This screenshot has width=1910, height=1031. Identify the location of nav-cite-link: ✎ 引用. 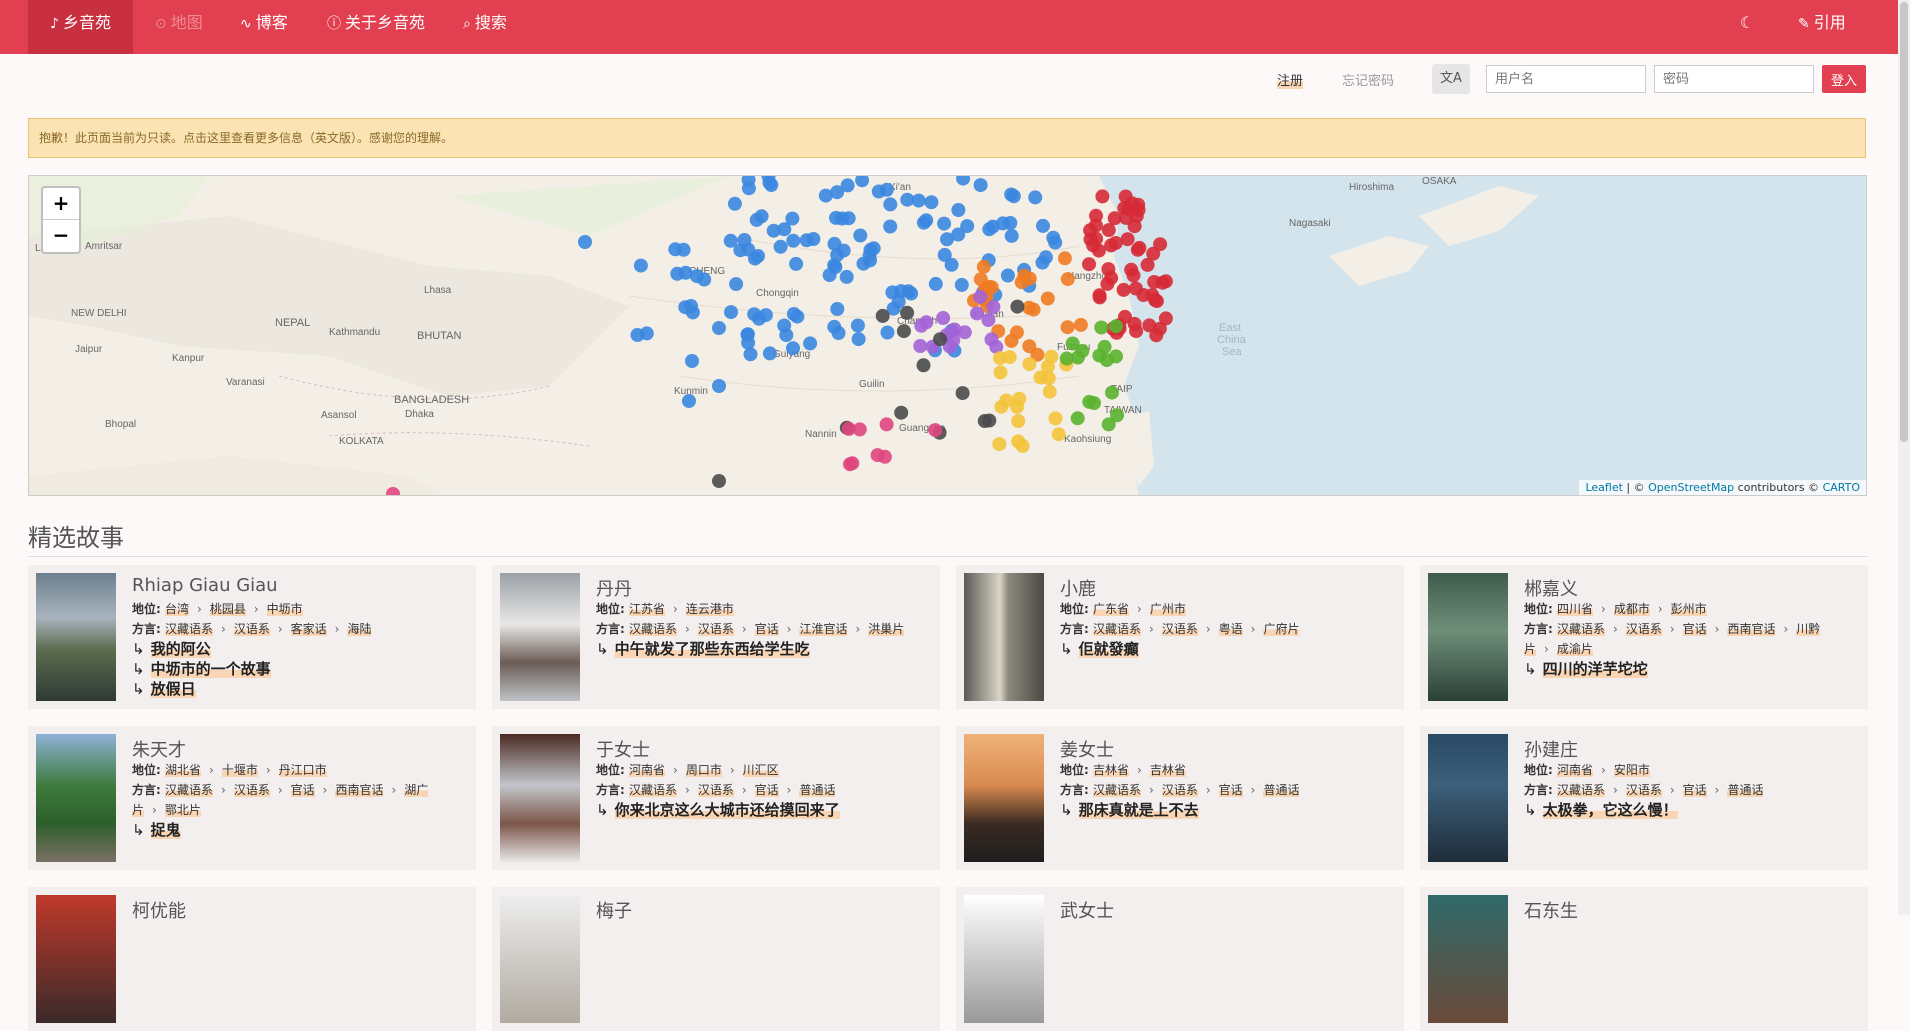
(1822, 27).